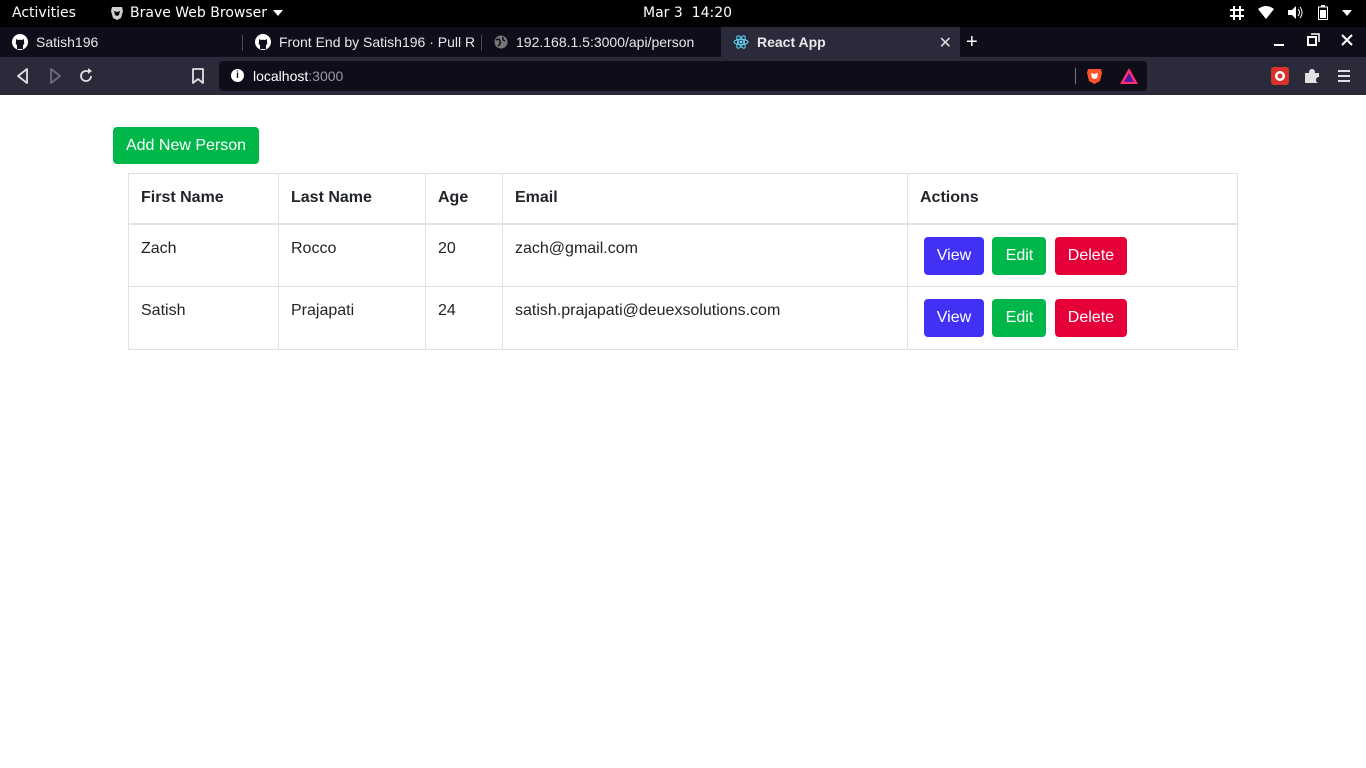 The image size is (1366, 768). I want to click on wifi-icon, so click(1266, 12).